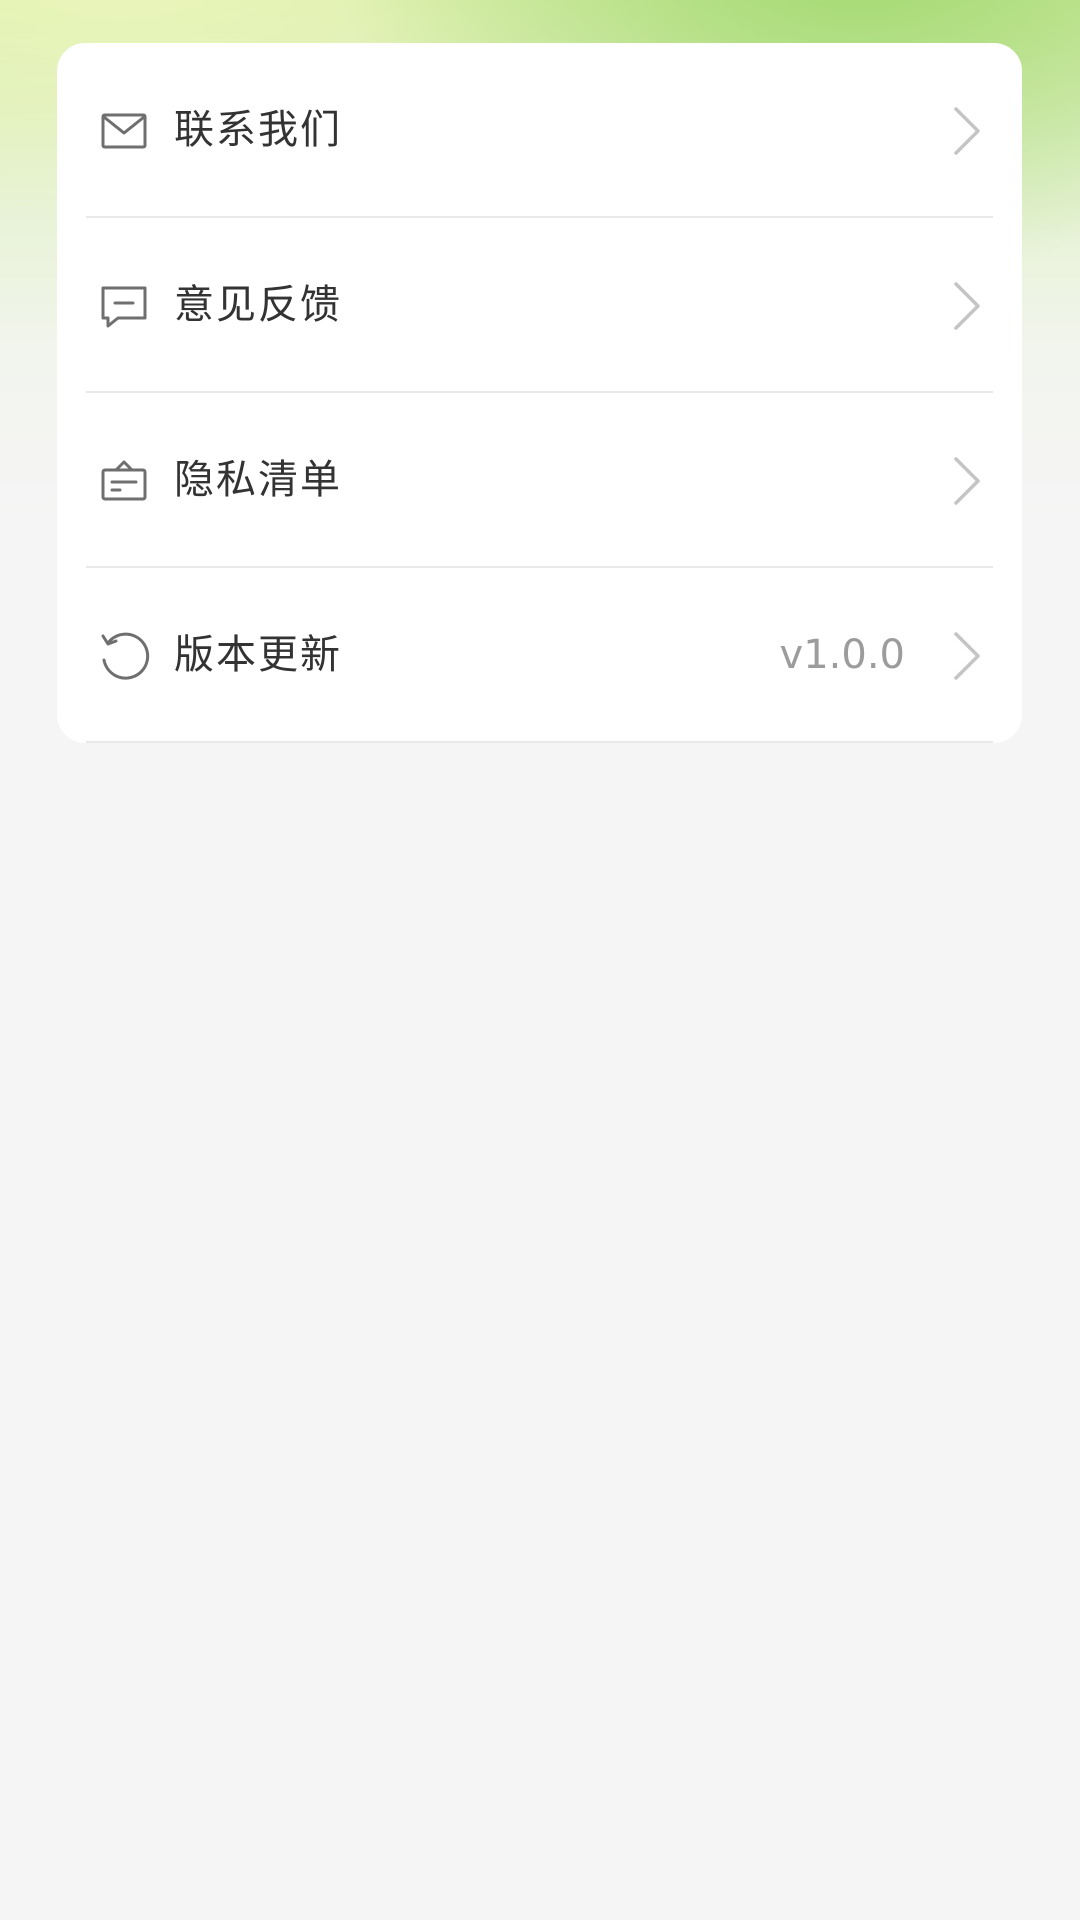 Image resolution: width=1080 pixels, height=1920 pixels. I want to click on mail-icon, so click(124, 131).